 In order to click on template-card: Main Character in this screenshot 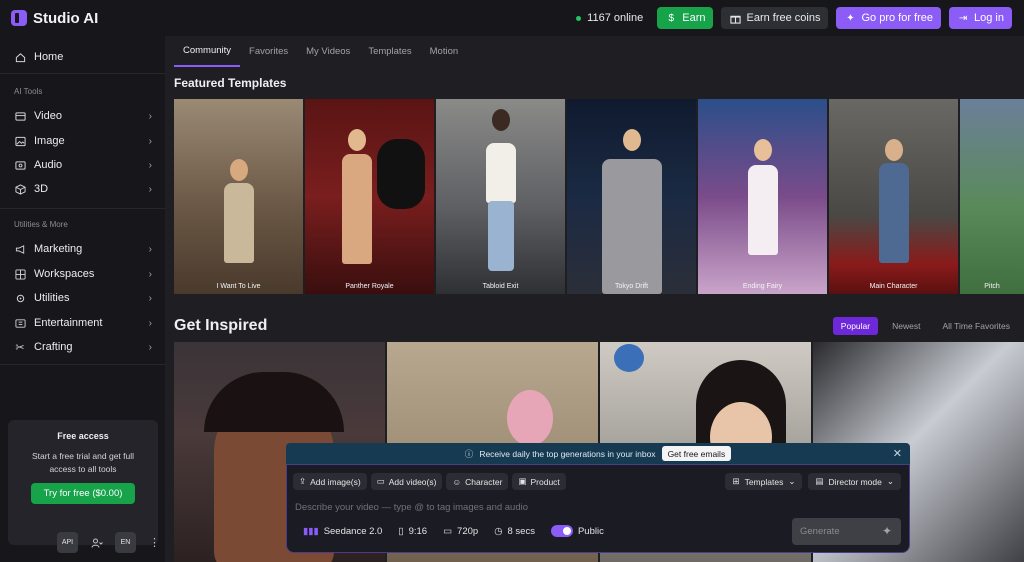, I will do `click(893, 196)`.